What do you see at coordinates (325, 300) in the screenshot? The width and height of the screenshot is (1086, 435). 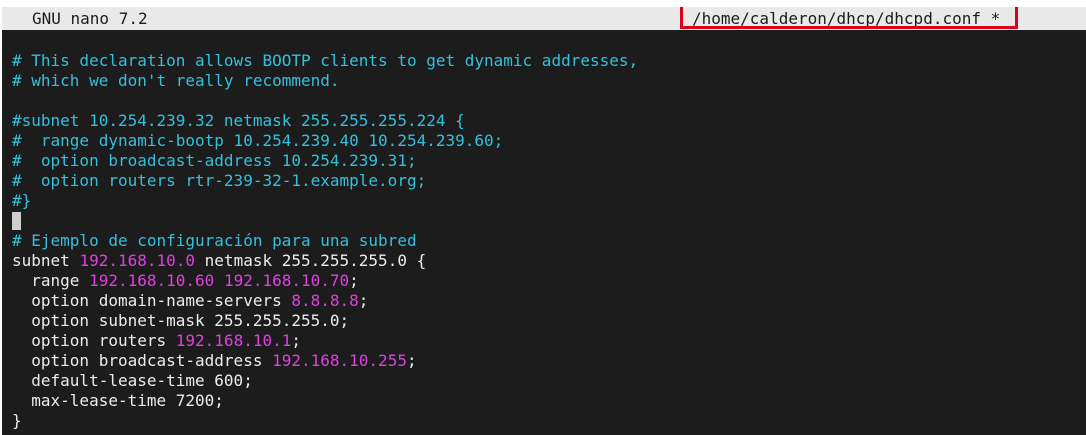 I see `ip-literal: 8.8.8.8` at bounding box center [325, 300].